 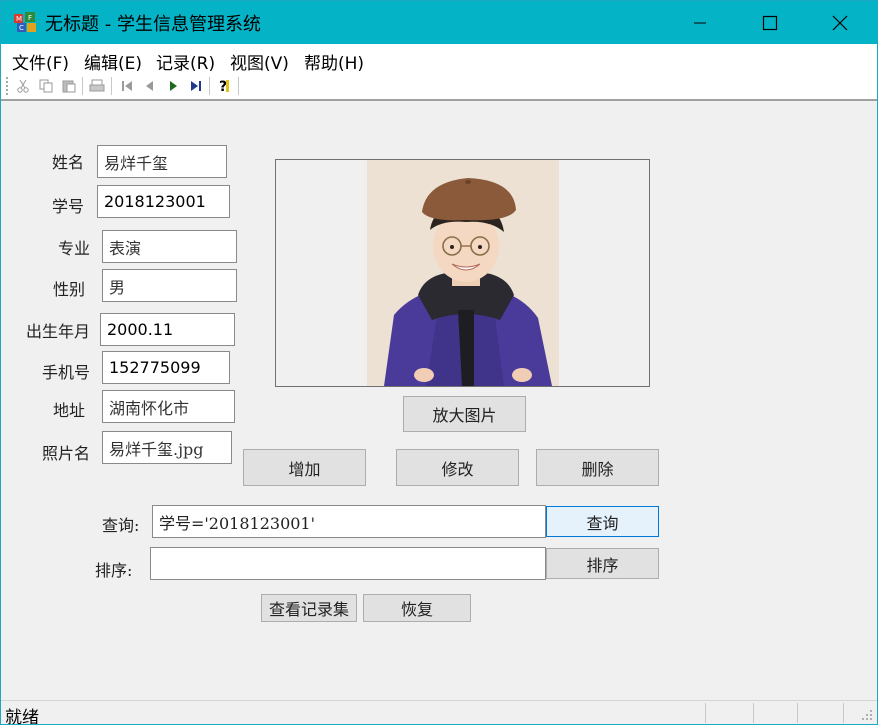 I want to click on student-photo, so click(x=463, y=273).